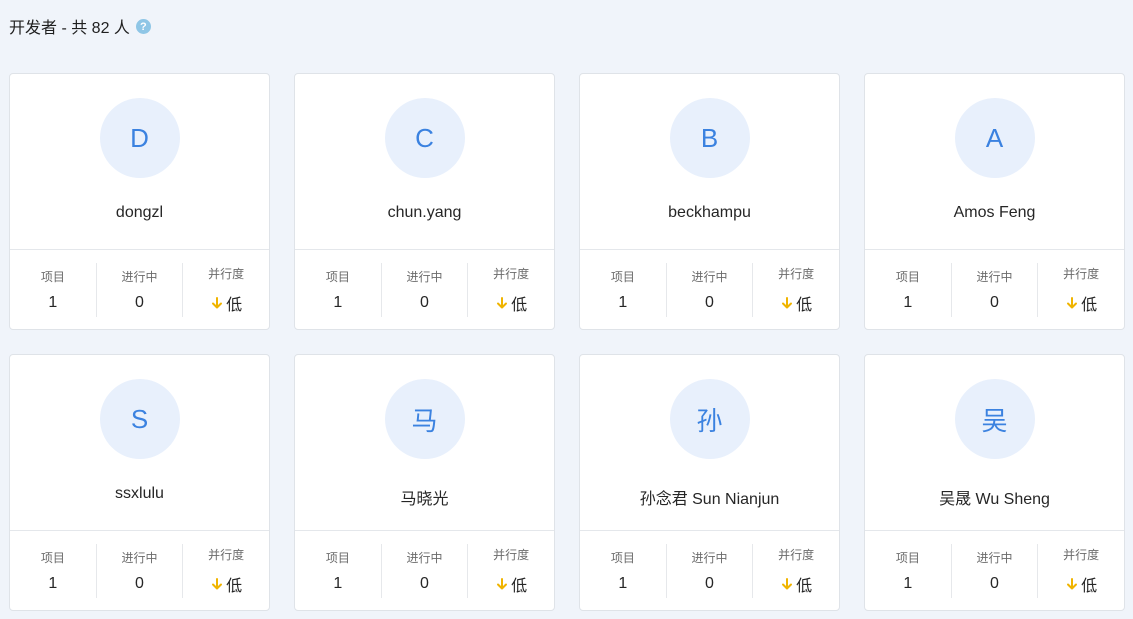 This screenshot has height=619, width=1133. I want to click on developer-name: Amos Feng, so click(994, 212).